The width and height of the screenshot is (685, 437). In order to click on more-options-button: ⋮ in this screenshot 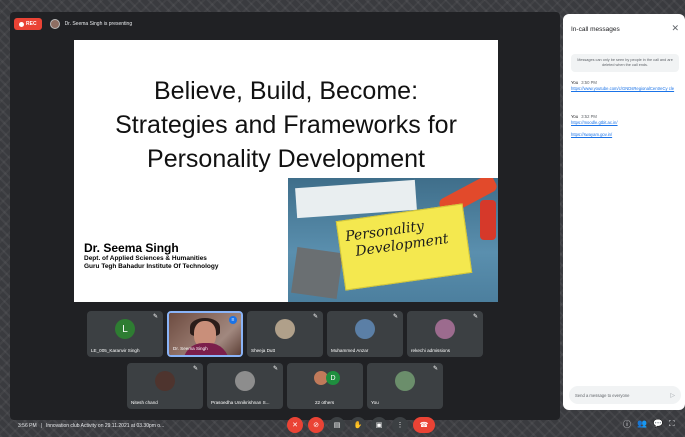, I will do `click(400, 425)`.